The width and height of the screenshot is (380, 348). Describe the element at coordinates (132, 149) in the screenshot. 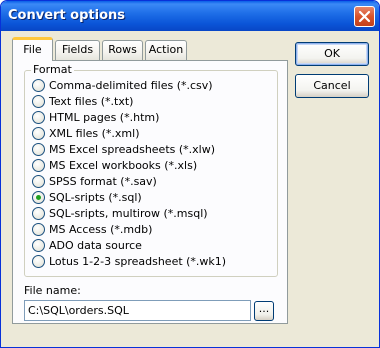

I see `radio-label: MS Excel spreadsheets (*.xlw)` at that location.